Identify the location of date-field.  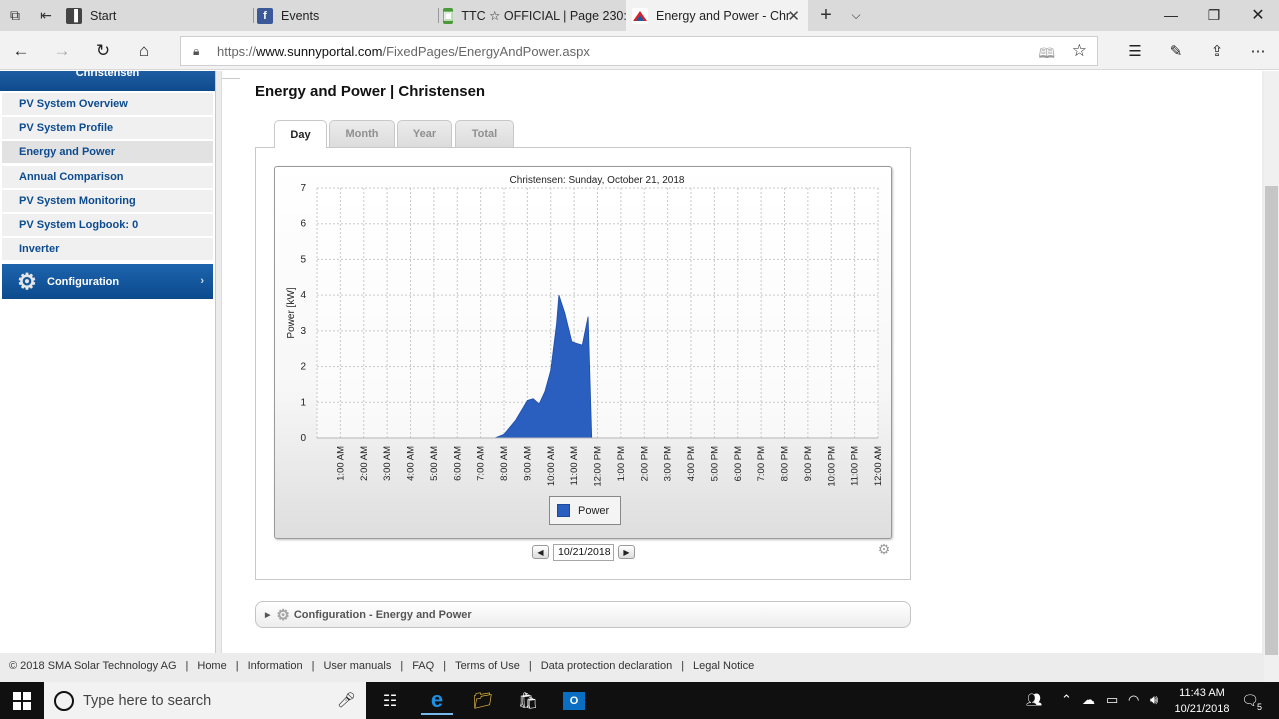
(583, 552).